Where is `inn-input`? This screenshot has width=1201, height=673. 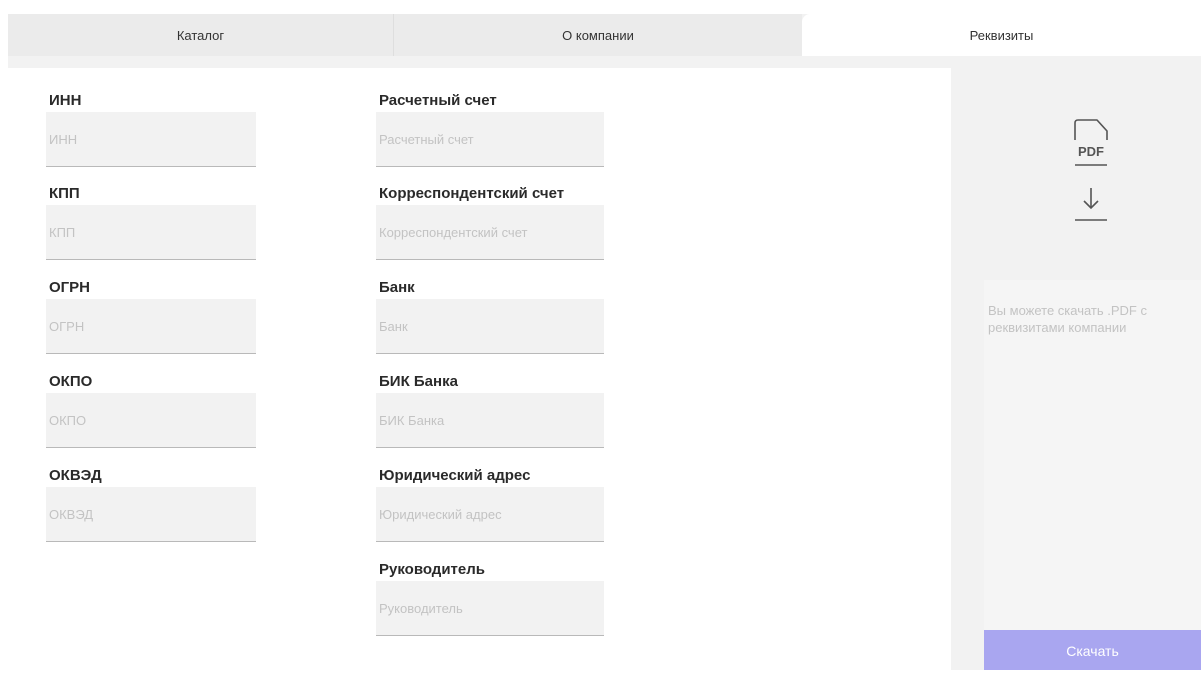
inn-input is located at coordinates (151, 139).